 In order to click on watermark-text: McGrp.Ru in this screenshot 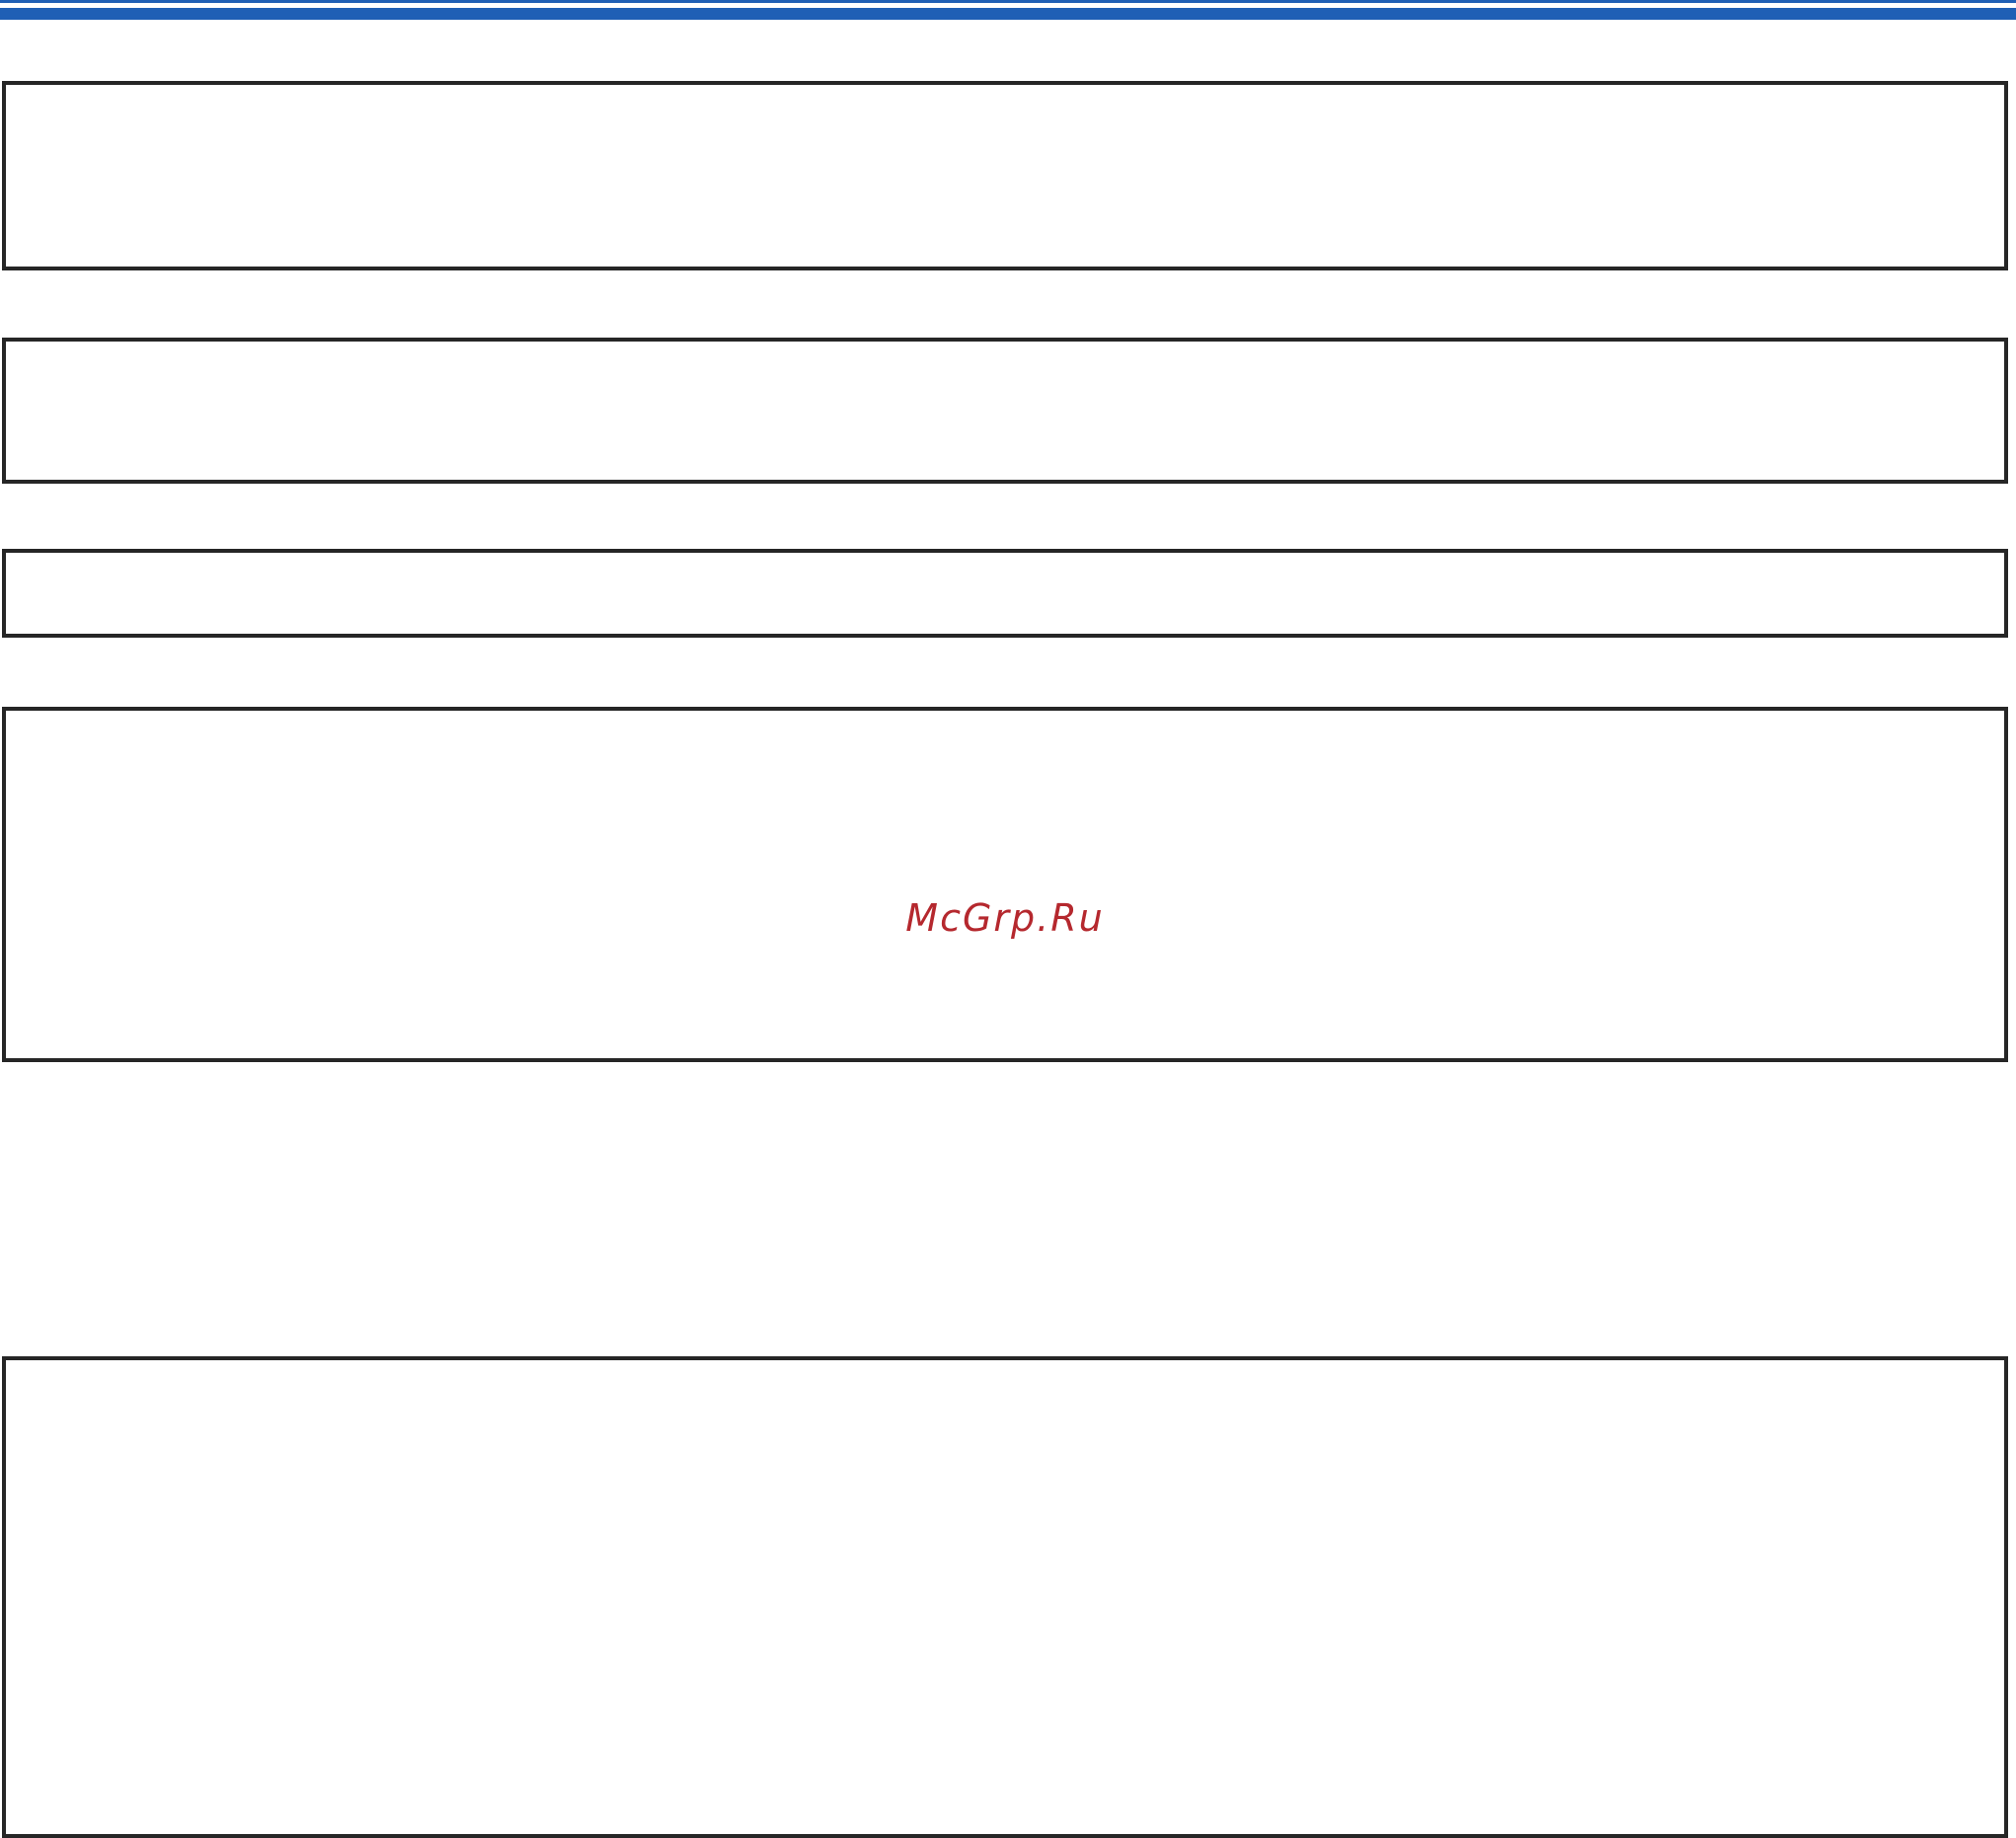, I will do `click(1005, 918)`.